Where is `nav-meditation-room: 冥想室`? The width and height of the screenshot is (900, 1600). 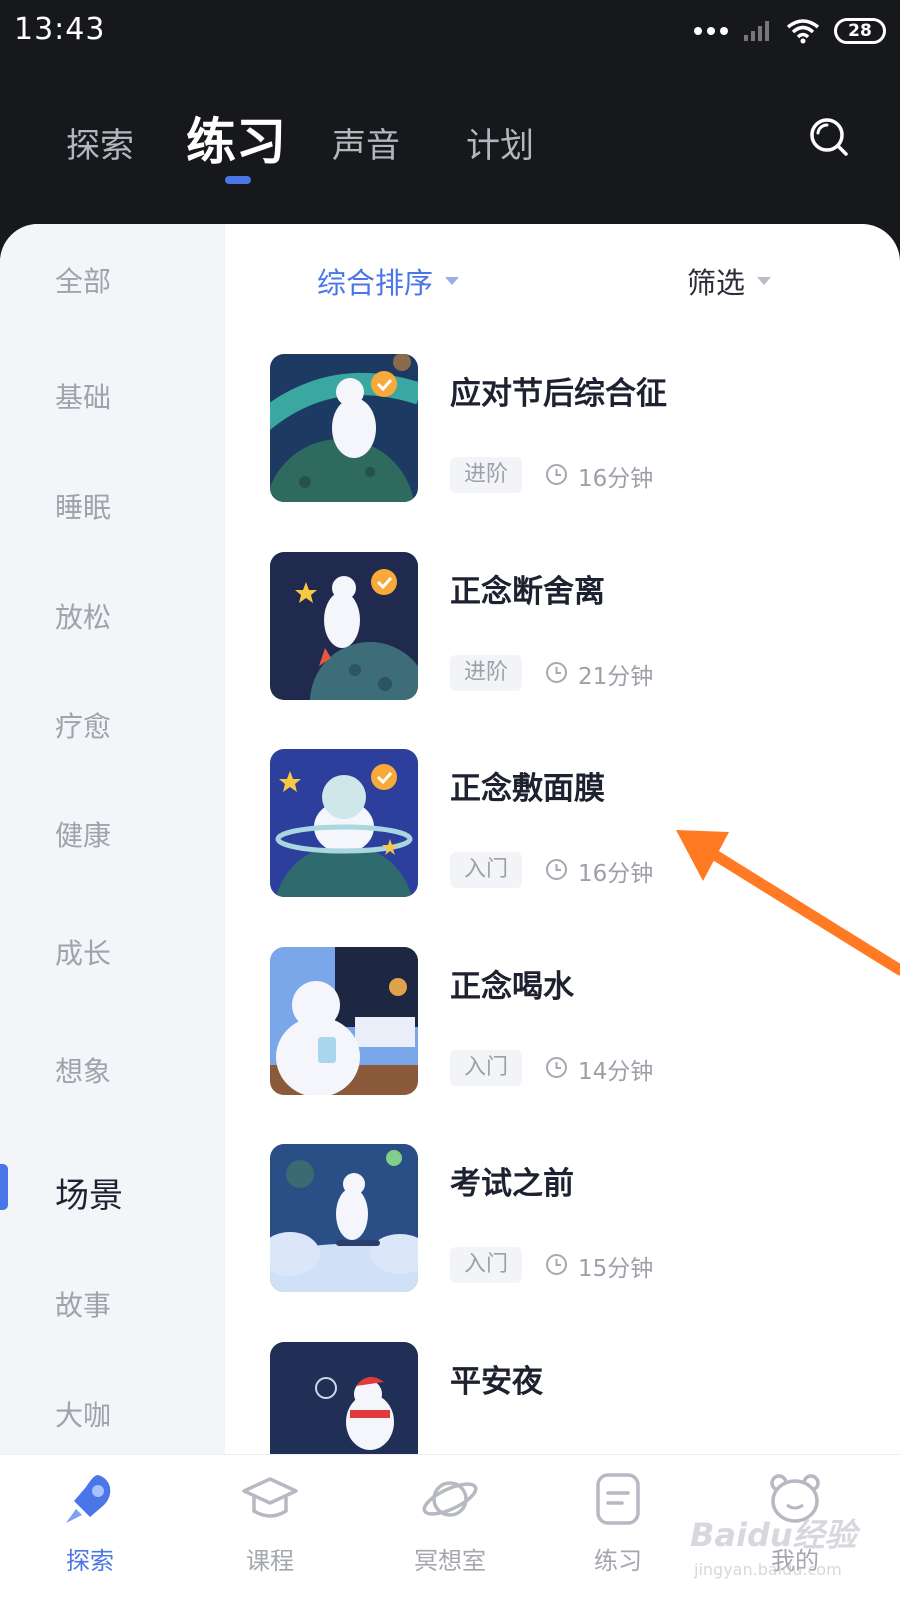
nav-meditation-room: 冥想室 is located at coordinates (450, 1527).